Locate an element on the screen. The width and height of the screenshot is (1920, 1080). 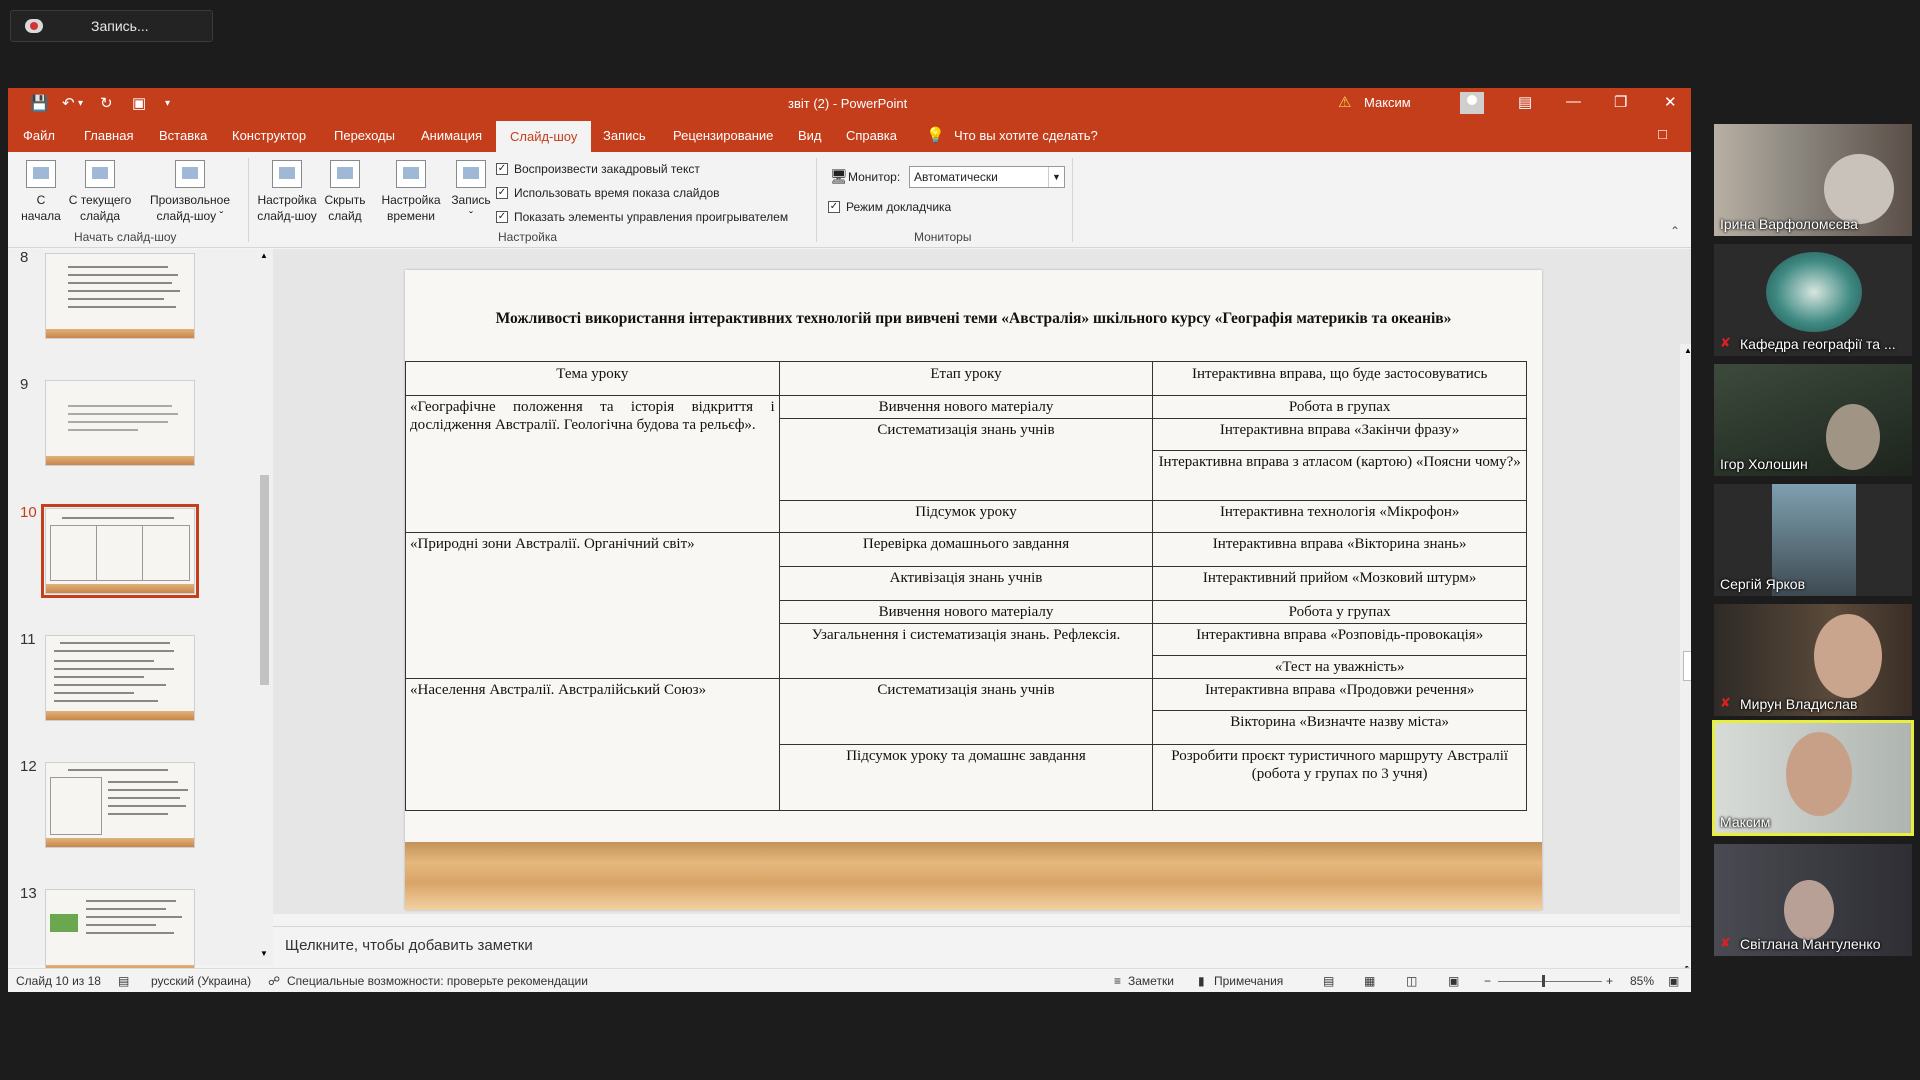
slideshow-view-icon: ▣ is located at coordinates (1453, 981).